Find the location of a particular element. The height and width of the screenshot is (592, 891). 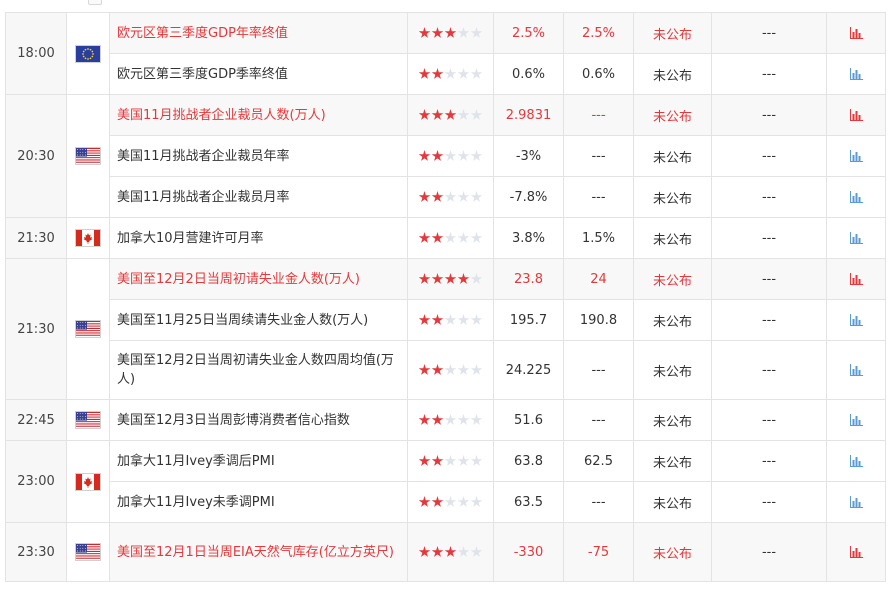

event-row: 23:00 加拿大11月Ivey季调后PMI 63.8 62.5 未公布 --- is located at coordinates (445, 481).